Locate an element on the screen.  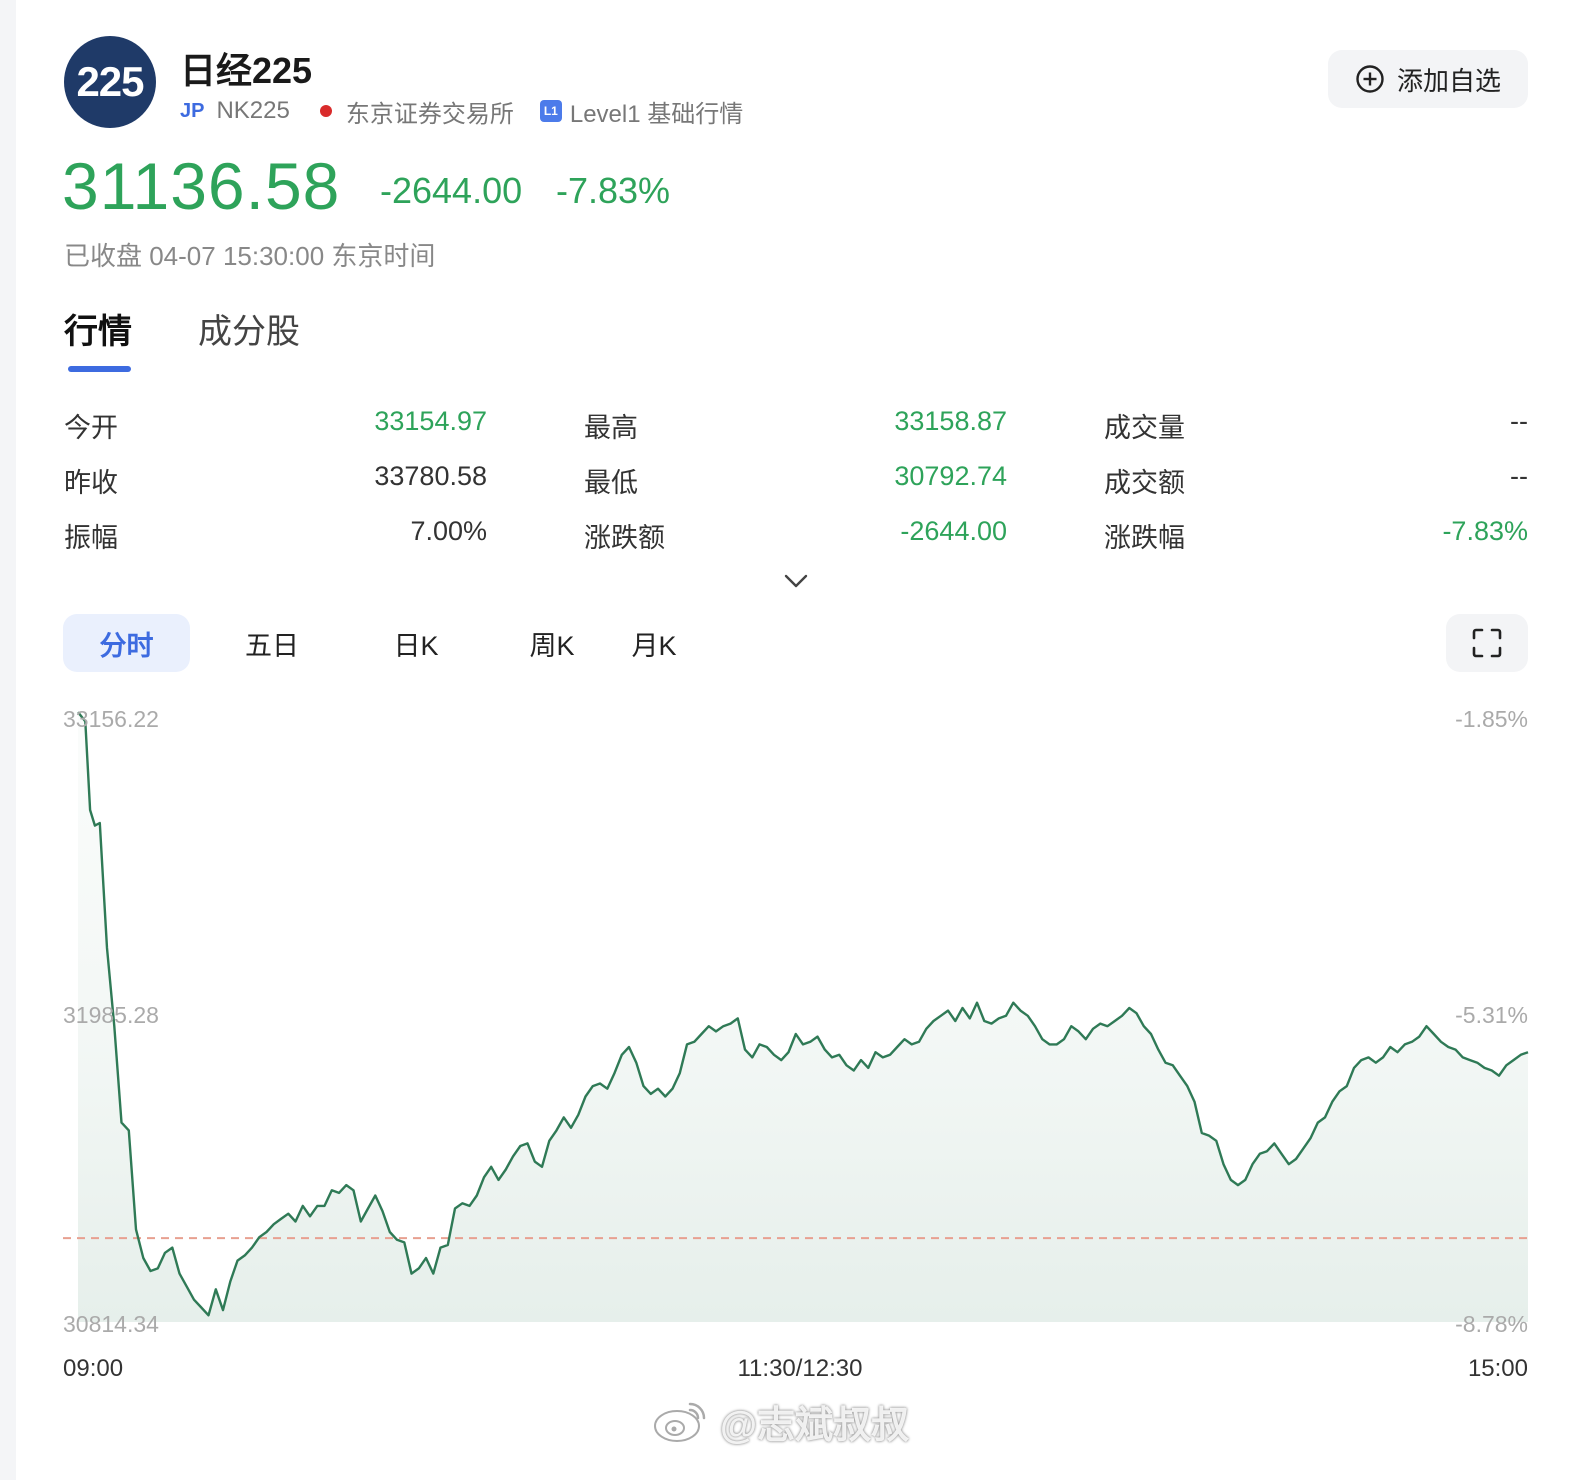
stat-label-open: 今开 is located at coordinates (91, 428).